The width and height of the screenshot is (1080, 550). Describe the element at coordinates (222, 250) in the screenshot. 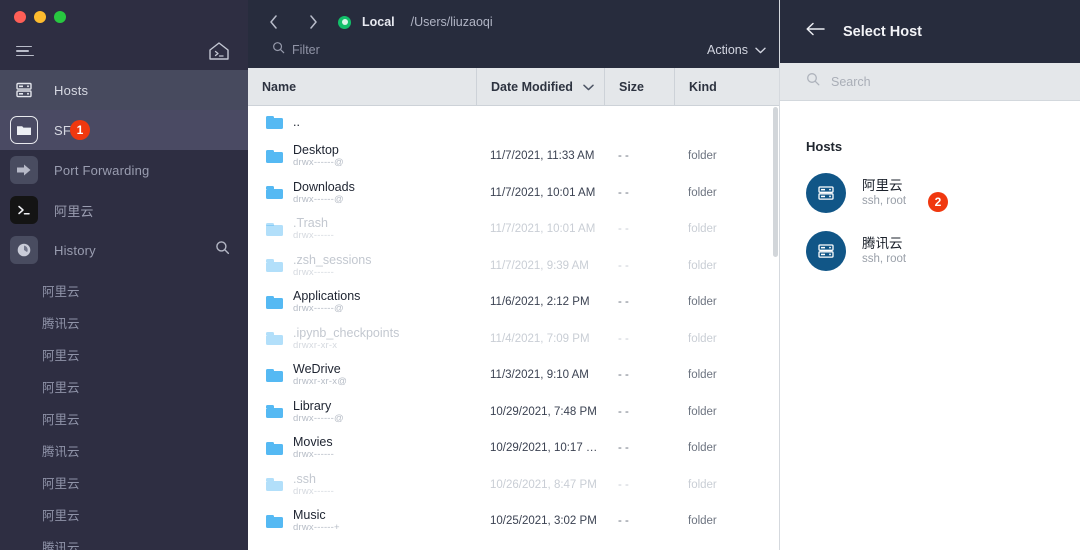

I see `search-icon` at that location.